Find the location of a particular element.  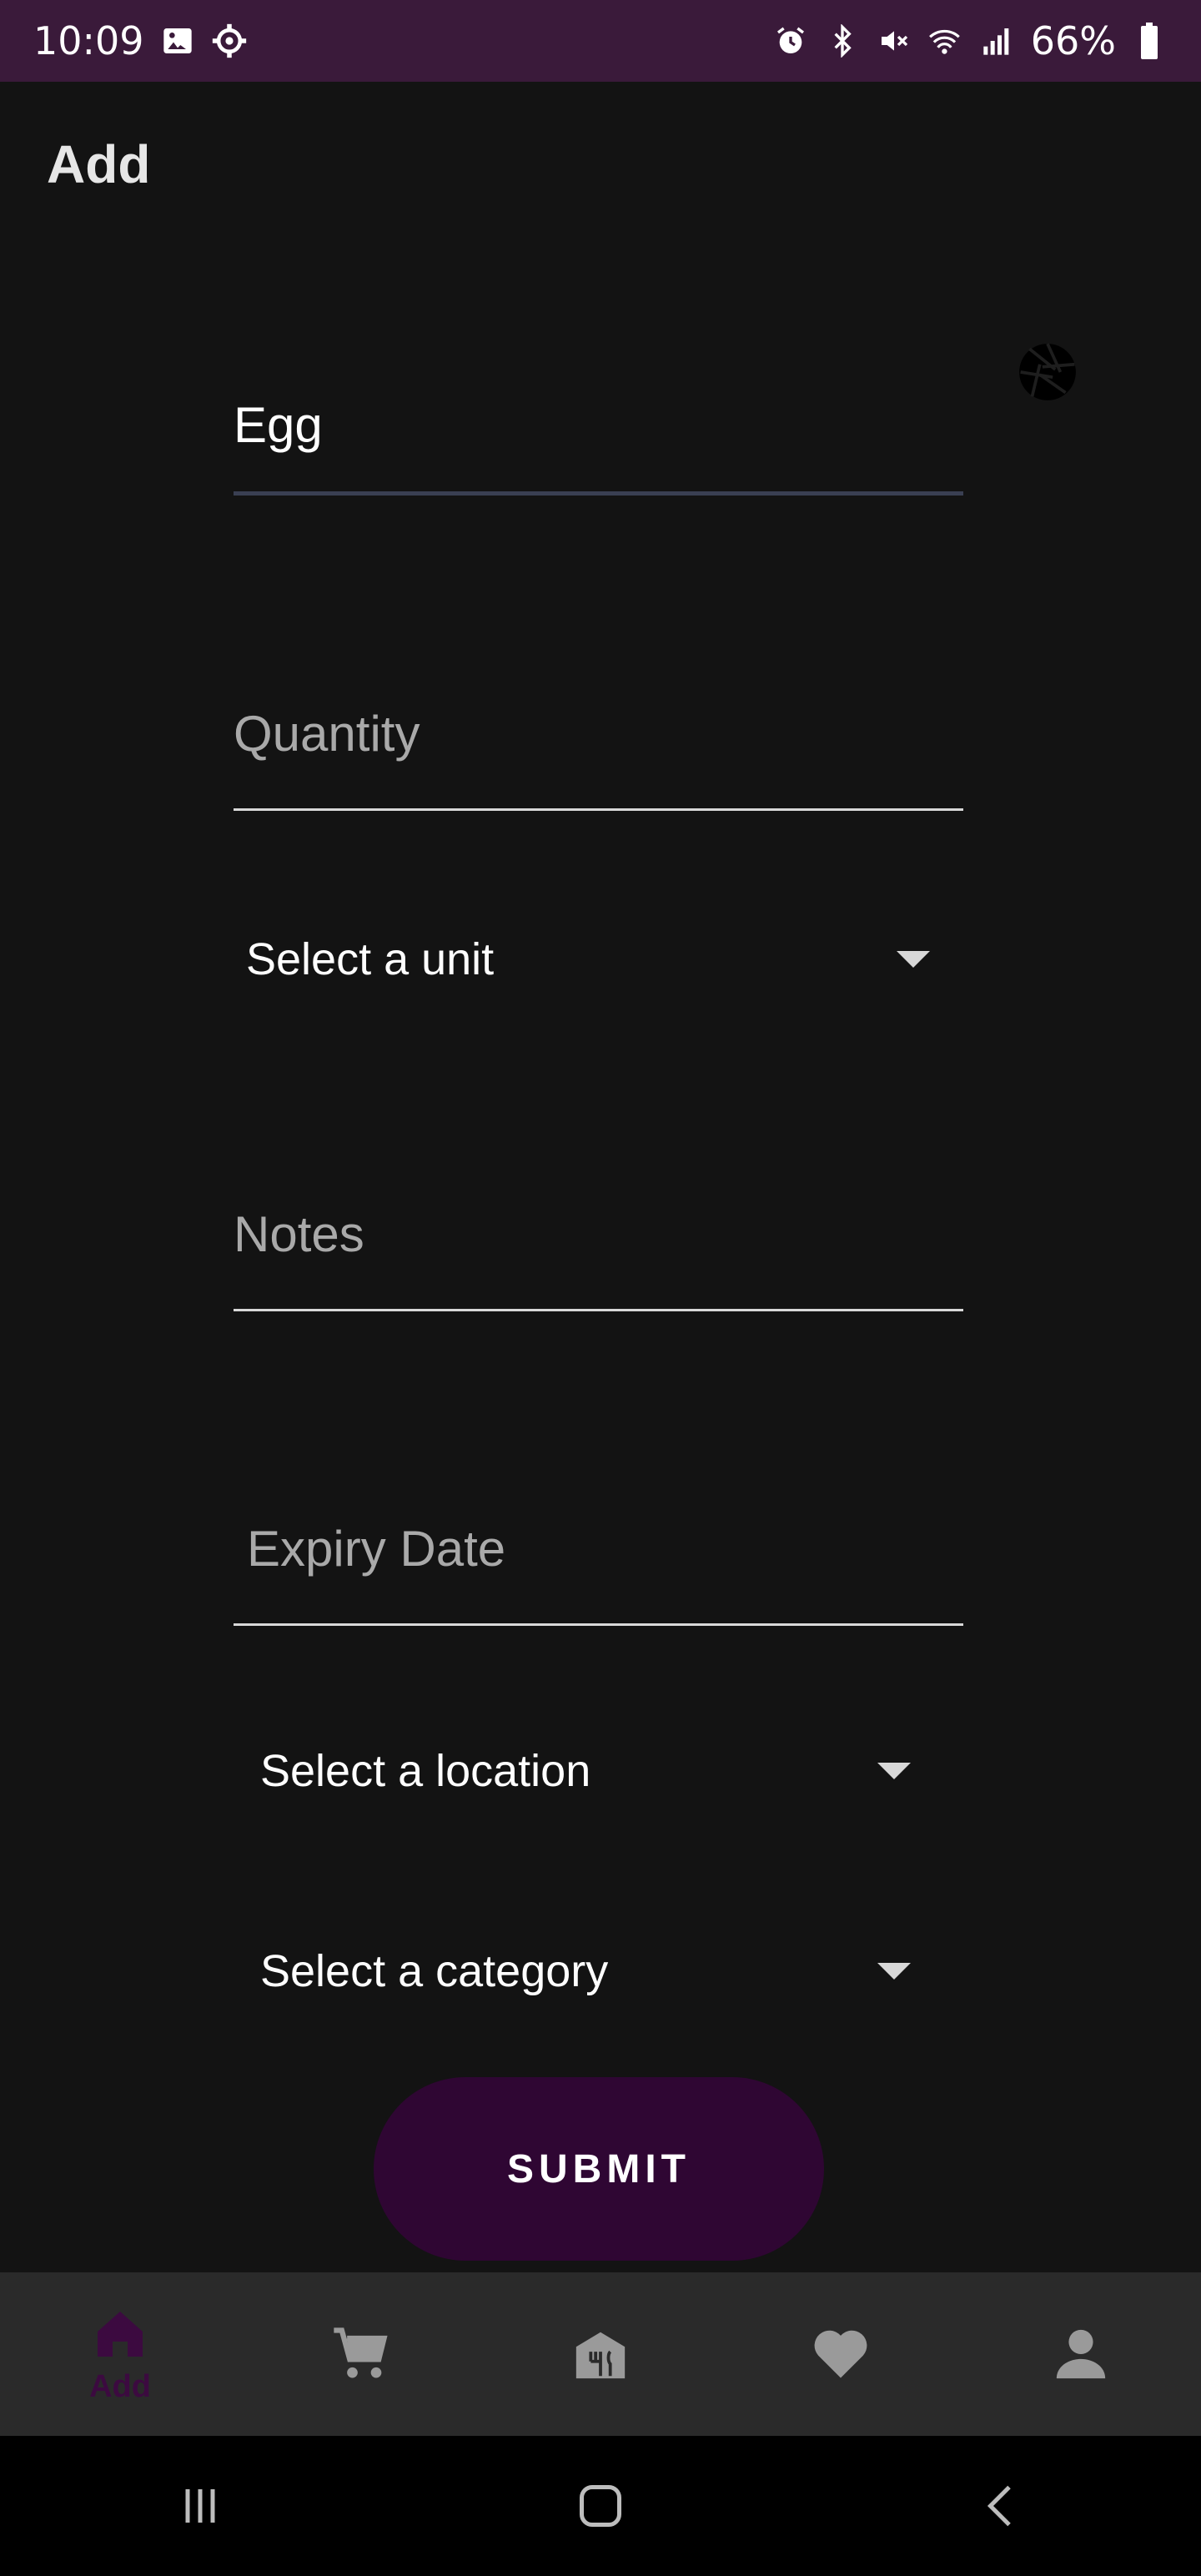

status-left: 10:09 is located at coordinates (141, 40).